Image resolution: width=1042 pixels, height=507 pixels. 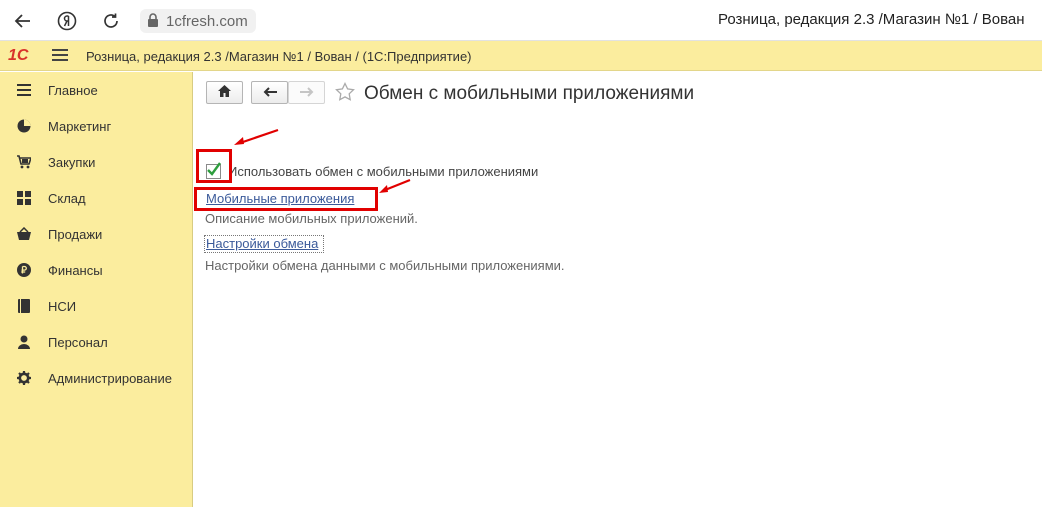 What do you see at coordinates (24, 90) in the screenshot?
I see `list-icon` at bounding box center [24, 90].